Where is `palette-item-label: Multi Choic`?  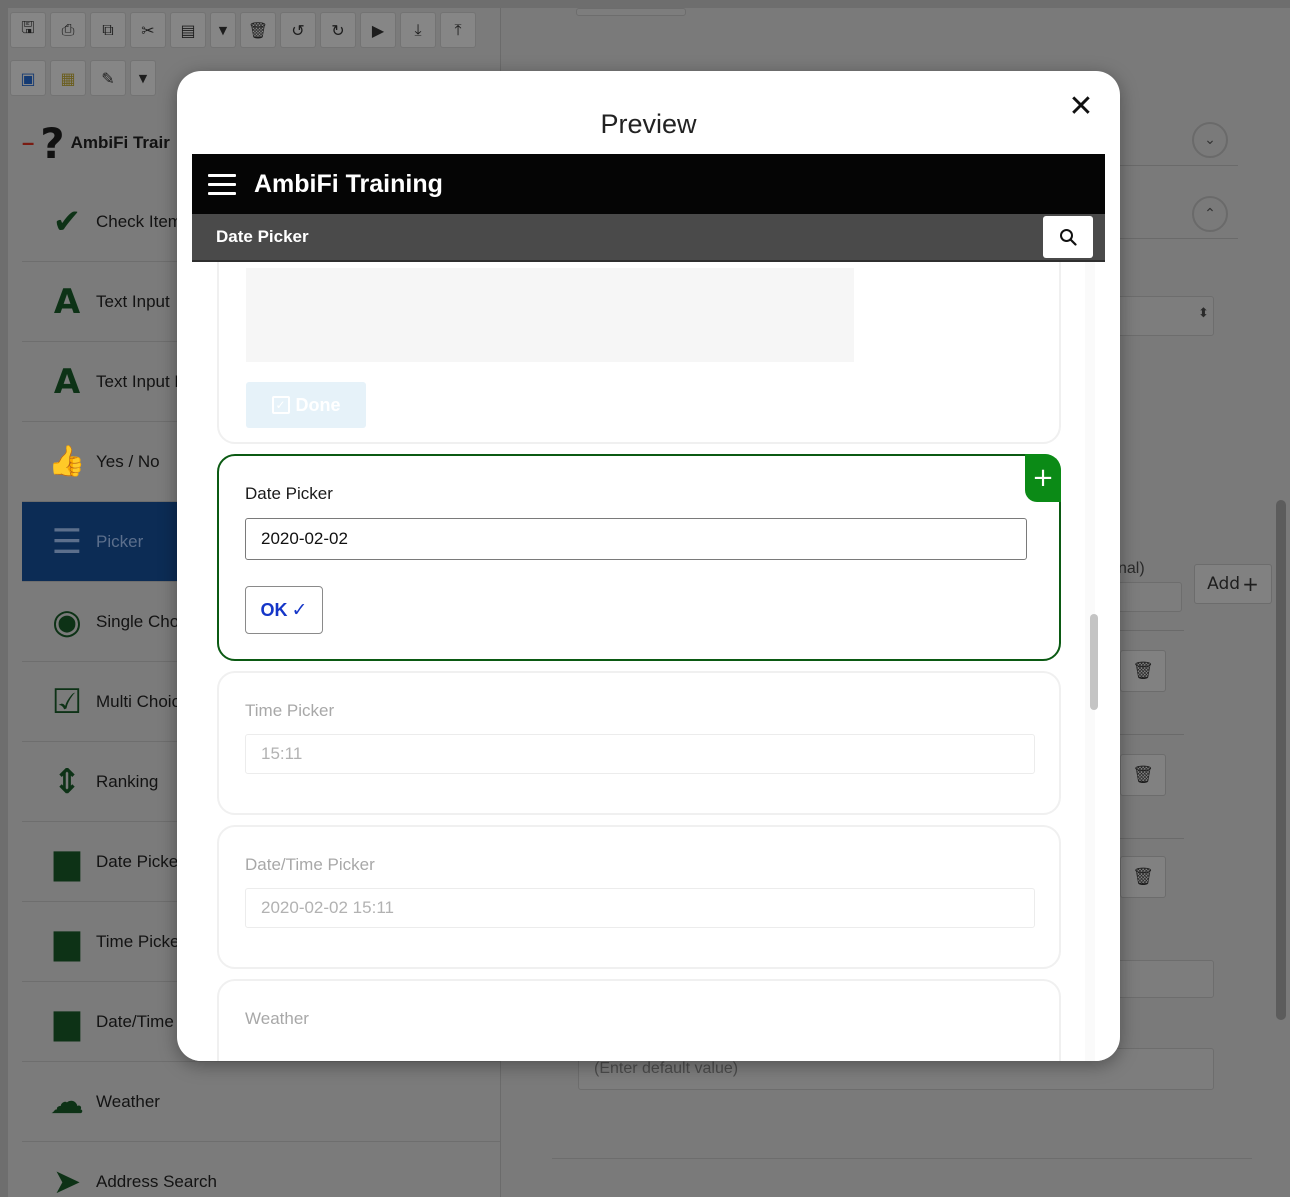 palette-item-label: Multi Choic is located at coordinates (138, 701).